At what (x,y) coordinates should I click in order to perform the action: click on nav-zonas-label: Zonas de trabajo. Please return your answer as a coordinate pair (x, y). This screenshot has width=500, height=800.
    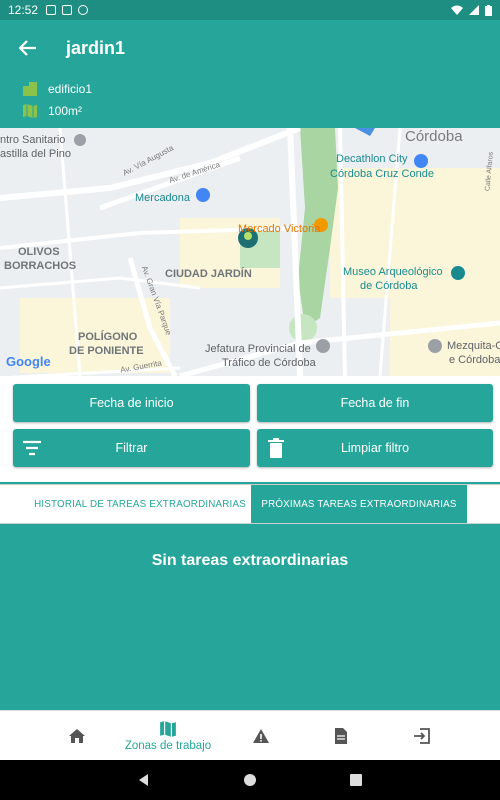
    Looking at the image, I should click on (168, 746).